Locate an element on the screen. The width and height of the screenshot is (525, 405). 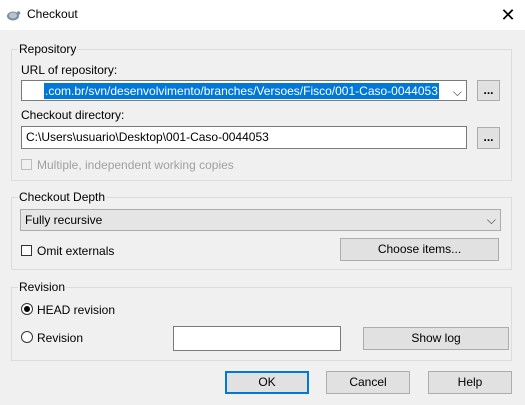
head-revision-label: HEAD revision is located at coordinates (76, 310).